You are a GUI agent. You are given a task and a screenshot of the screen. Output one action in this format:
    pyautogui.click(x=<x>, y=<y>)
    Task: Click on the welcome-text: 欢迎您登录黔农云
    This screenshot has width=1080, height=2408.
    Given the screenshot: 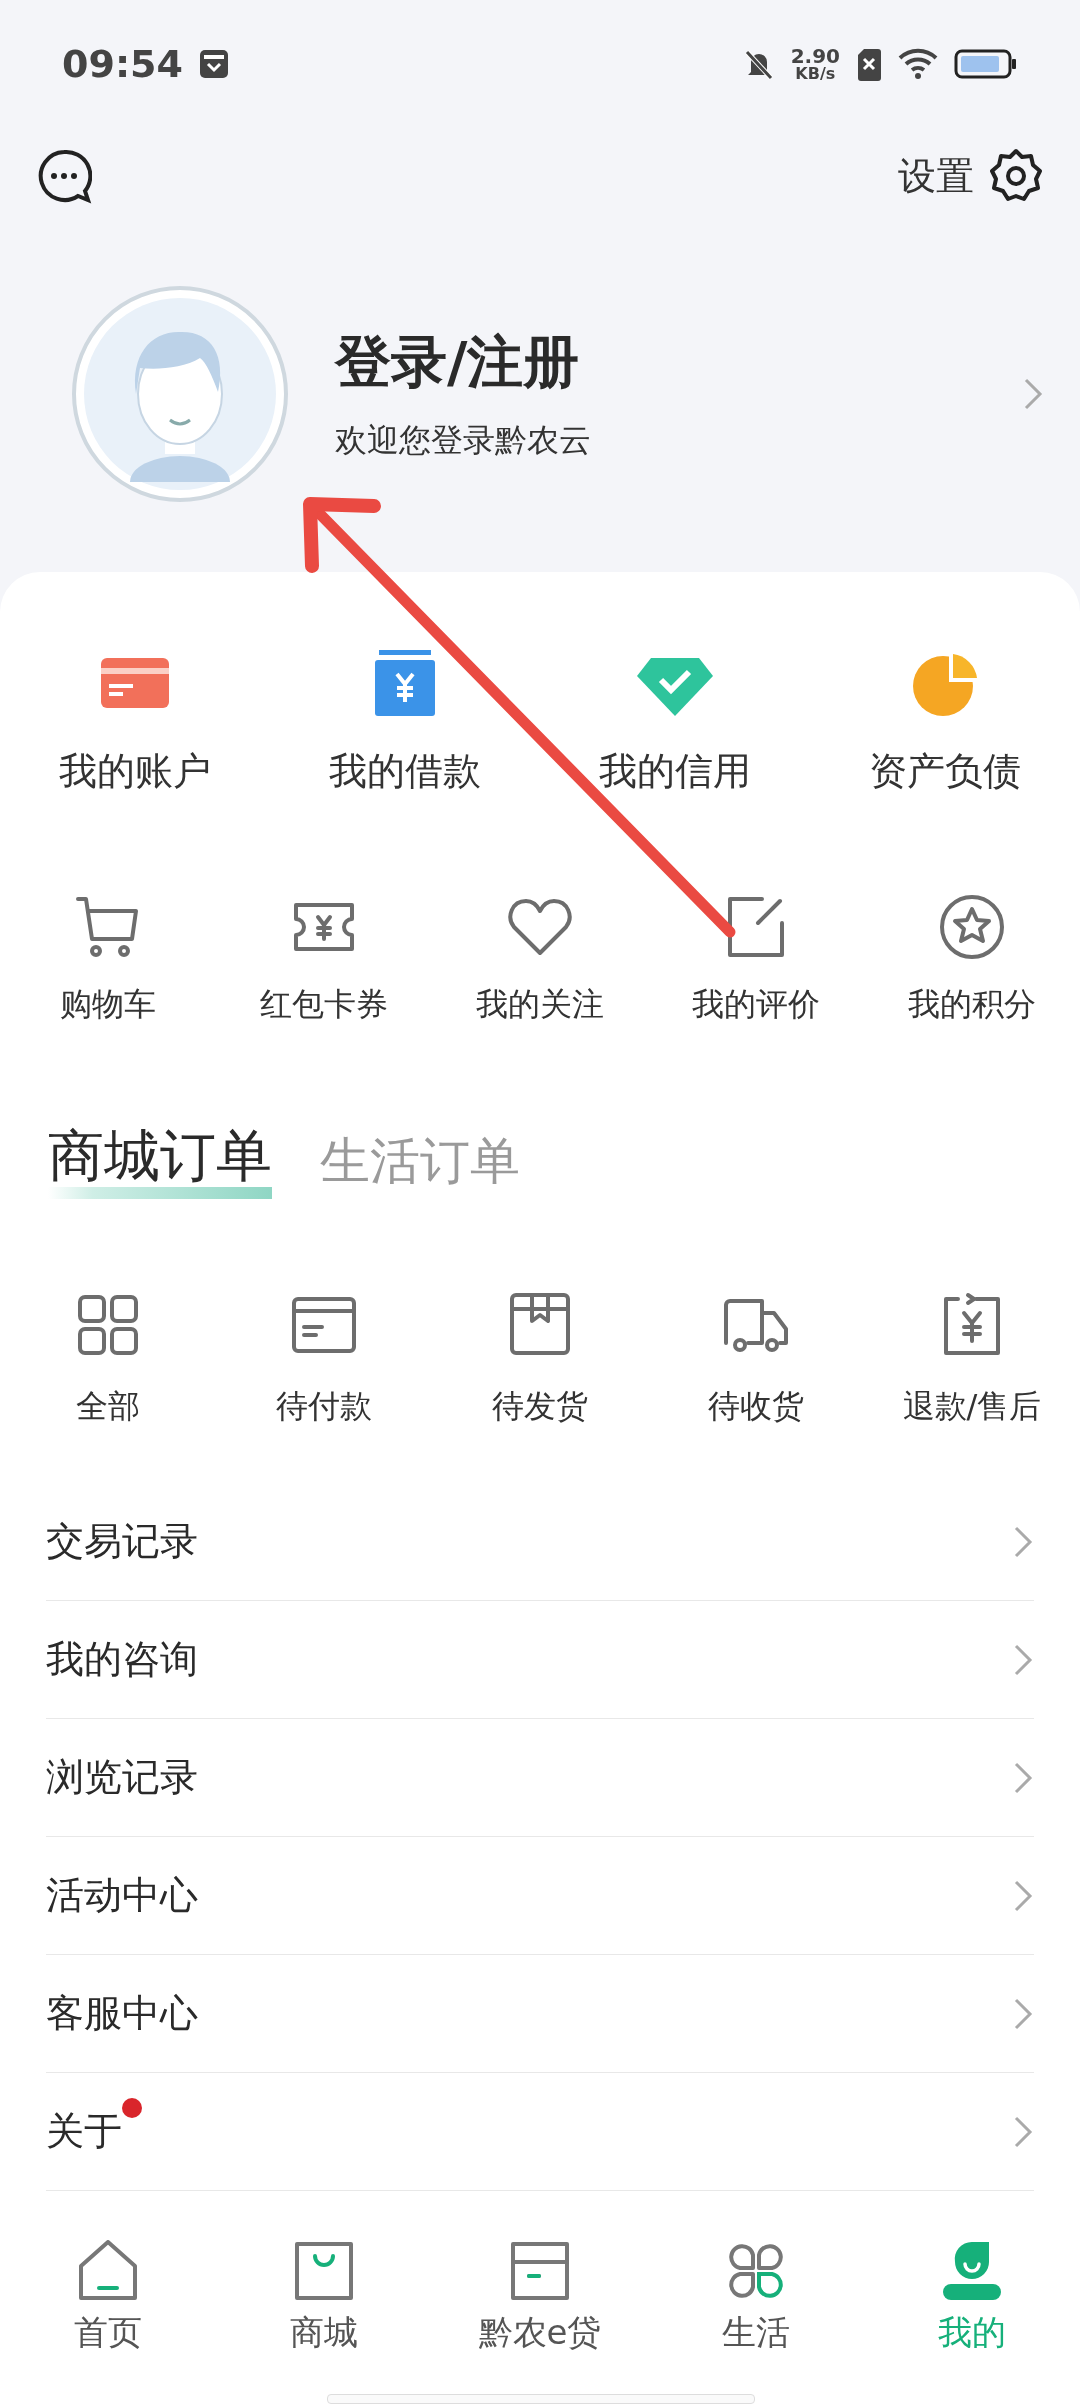 What is the action you would take?
    pyautogui.click(x=463, y=440)
    